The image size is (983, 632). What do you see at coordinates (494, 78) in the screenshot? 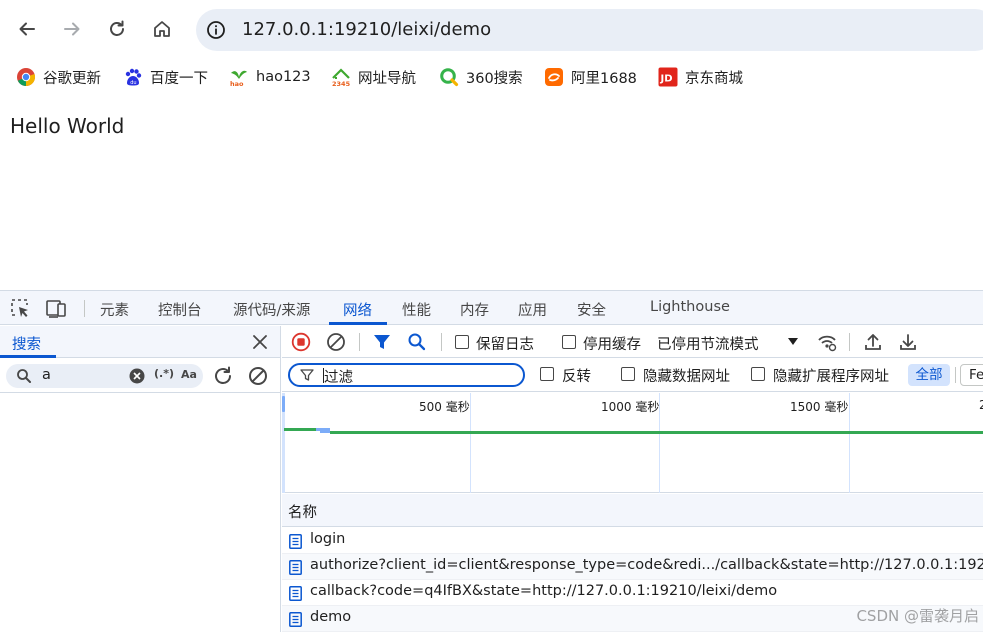
I see `bookmark-label: 360搜索` at bounding box center [494, 78].